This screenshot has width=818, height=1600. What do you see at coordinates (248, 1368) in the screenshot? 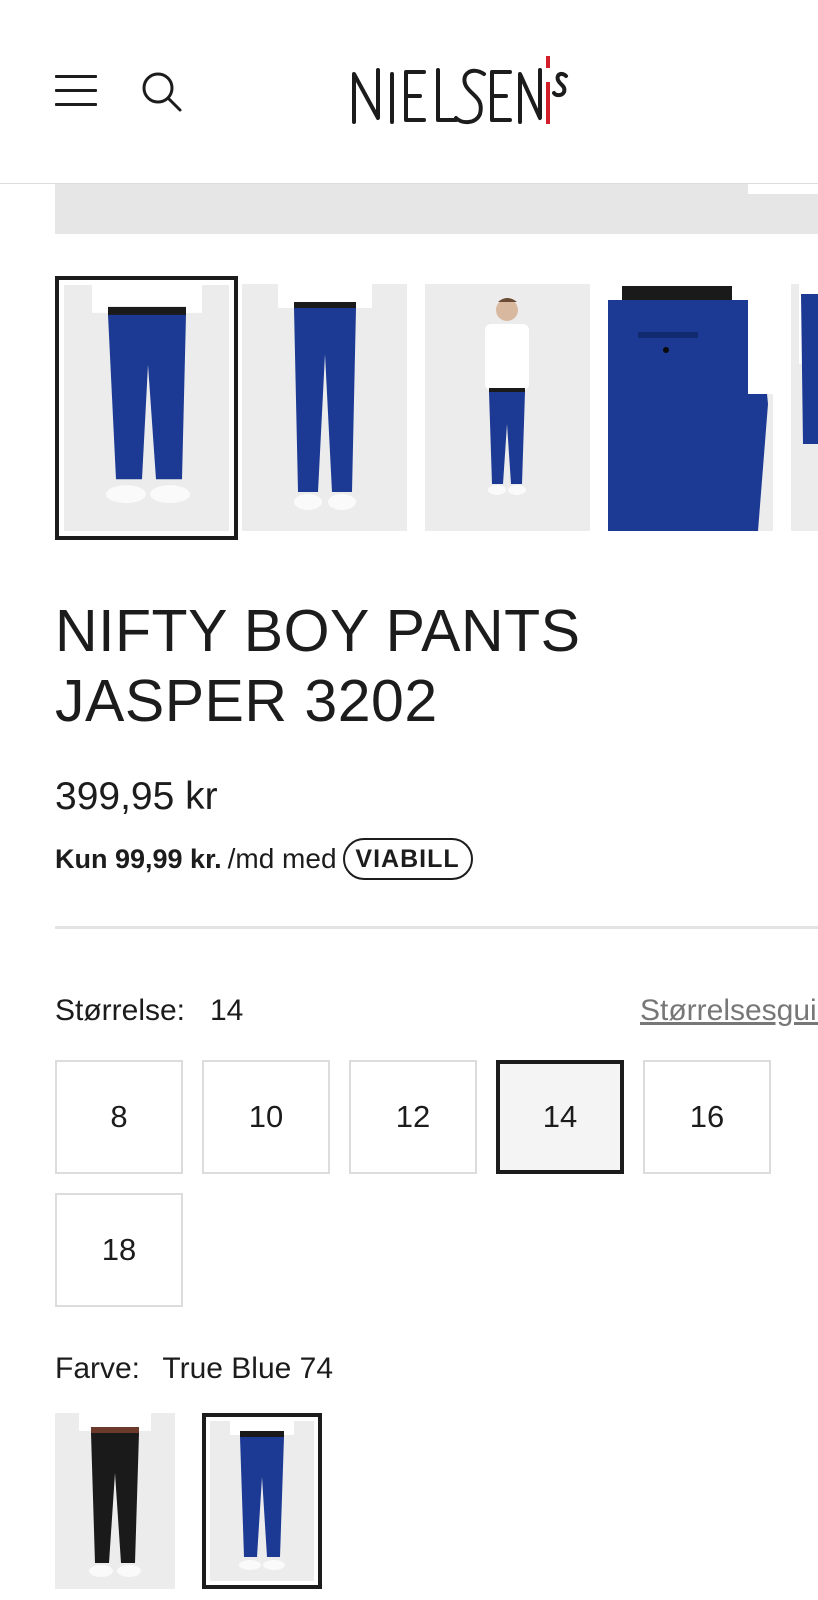
I see `selected-color-value: True Blue 74` at bounding box center [248, 1368].